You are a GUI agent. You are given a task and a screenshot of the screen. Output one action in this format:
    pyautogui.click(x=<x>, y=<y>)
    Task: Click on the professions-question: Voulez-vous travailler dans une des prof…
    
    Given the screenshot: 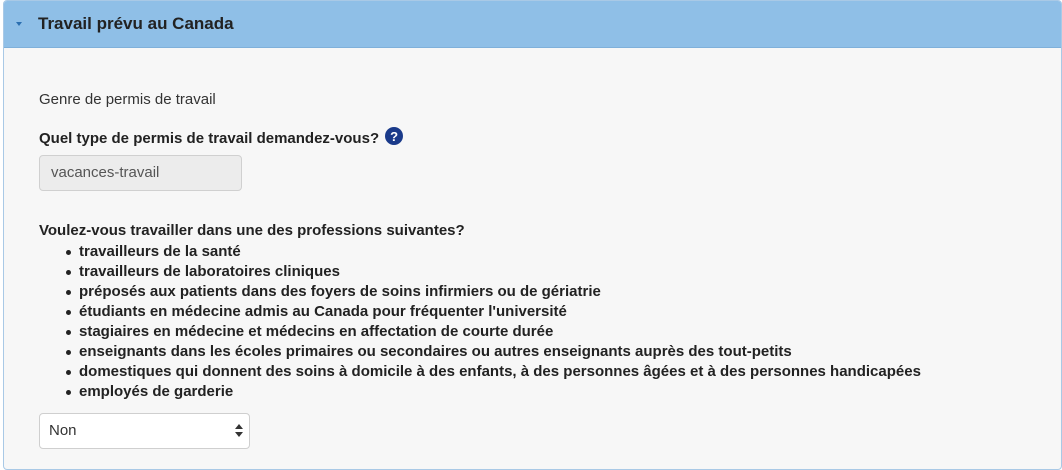 What is the action you would take?
    pyautogui.click(x=252, y=230)
    